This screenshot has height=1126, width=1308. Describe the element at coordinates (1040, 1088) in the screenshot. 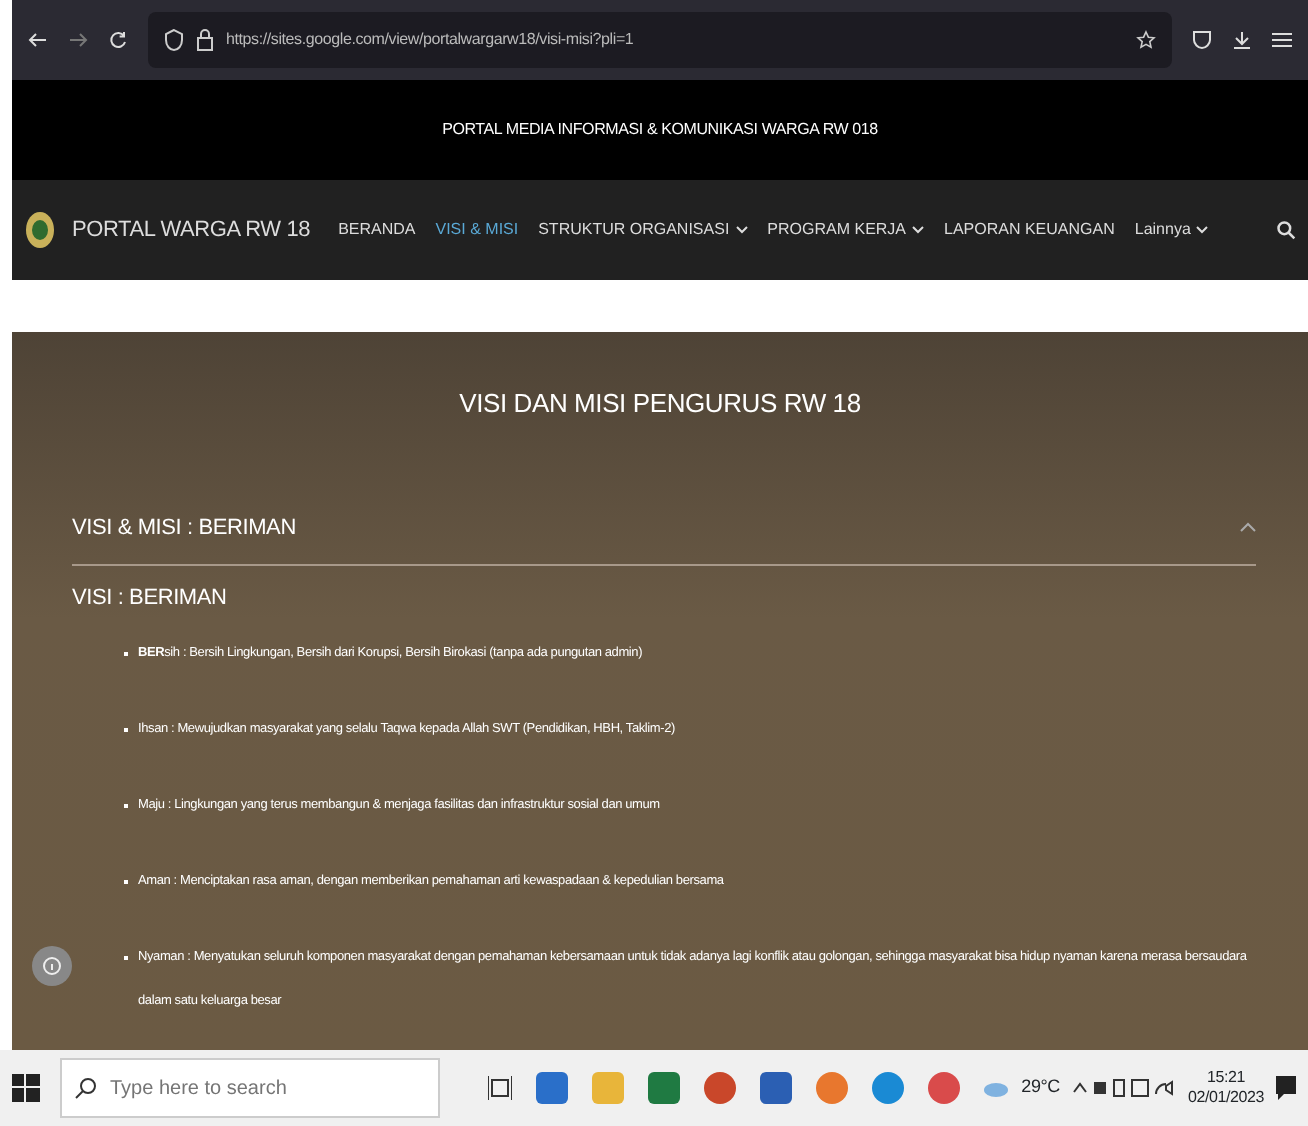

I see `weather-text: 29°C` at that location.